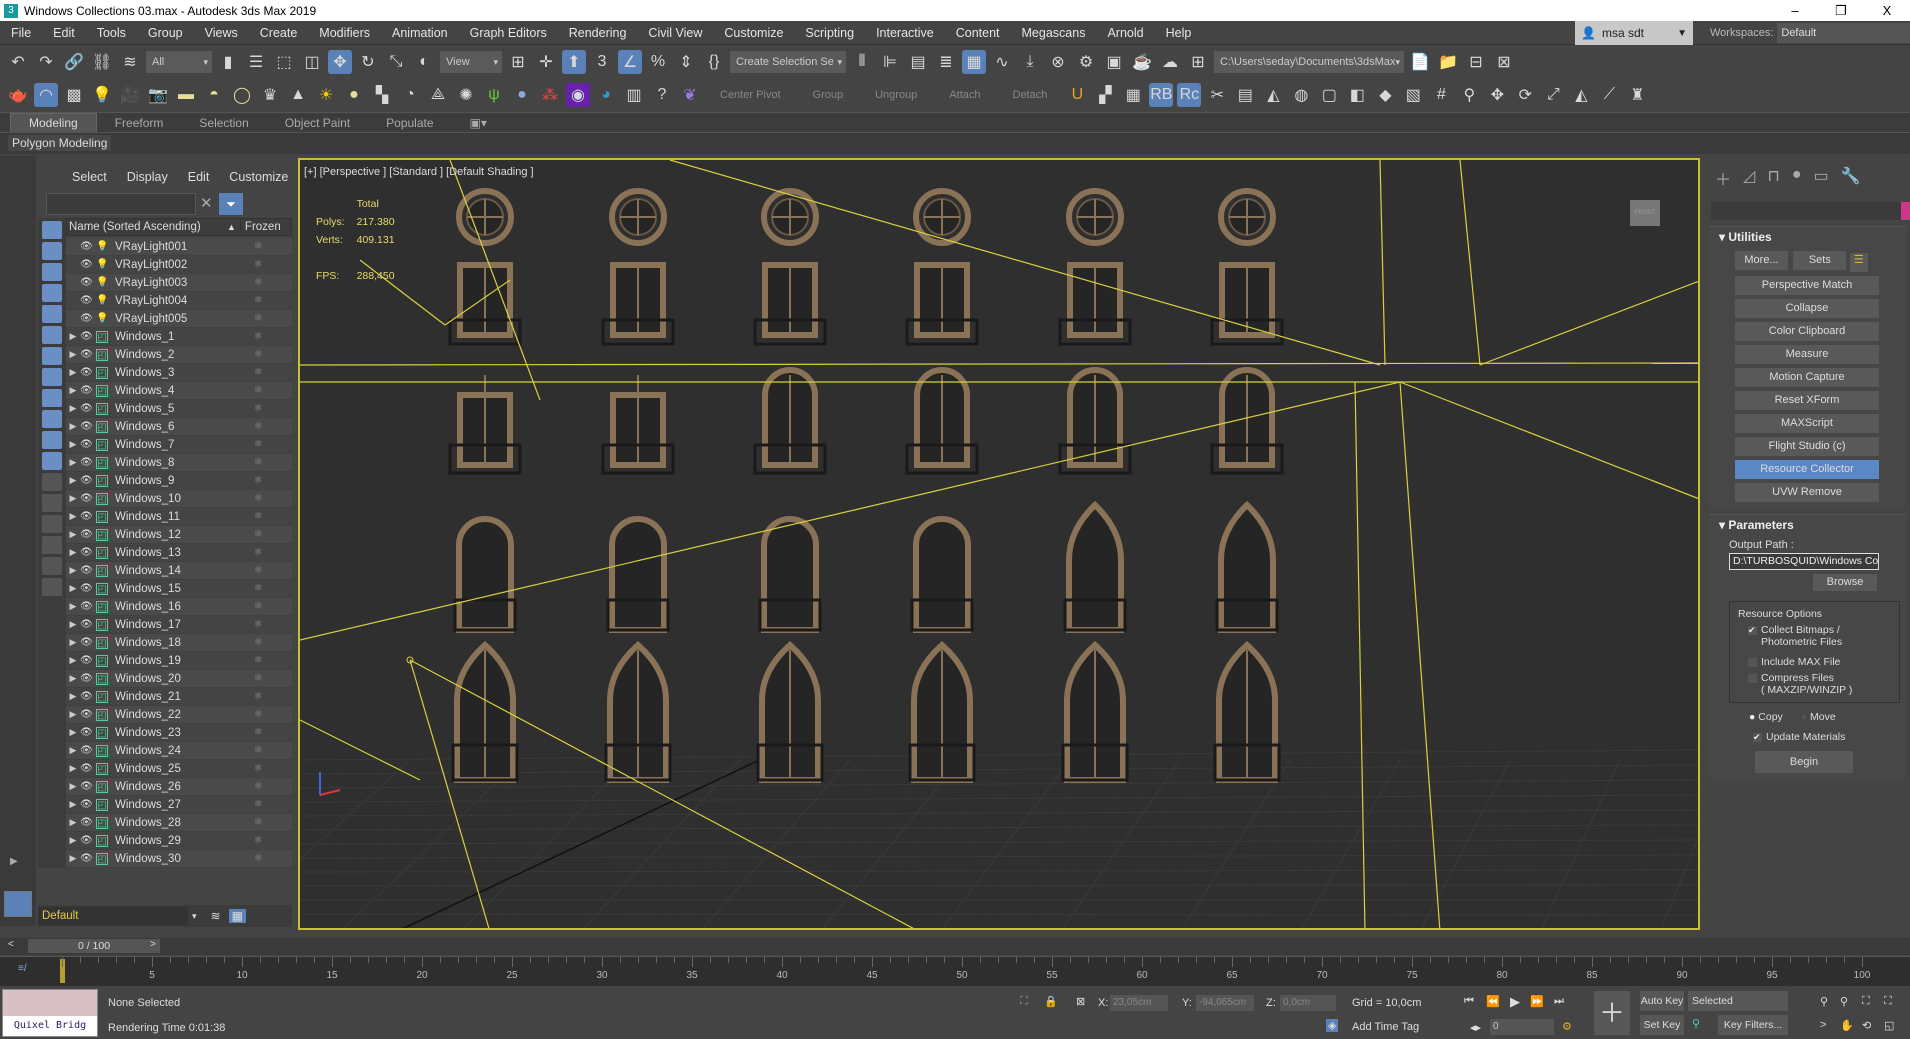  Describe the element at coordinates (714, 62) in the screenshot. I see `edit-named-selection-icon: {}` at that location.